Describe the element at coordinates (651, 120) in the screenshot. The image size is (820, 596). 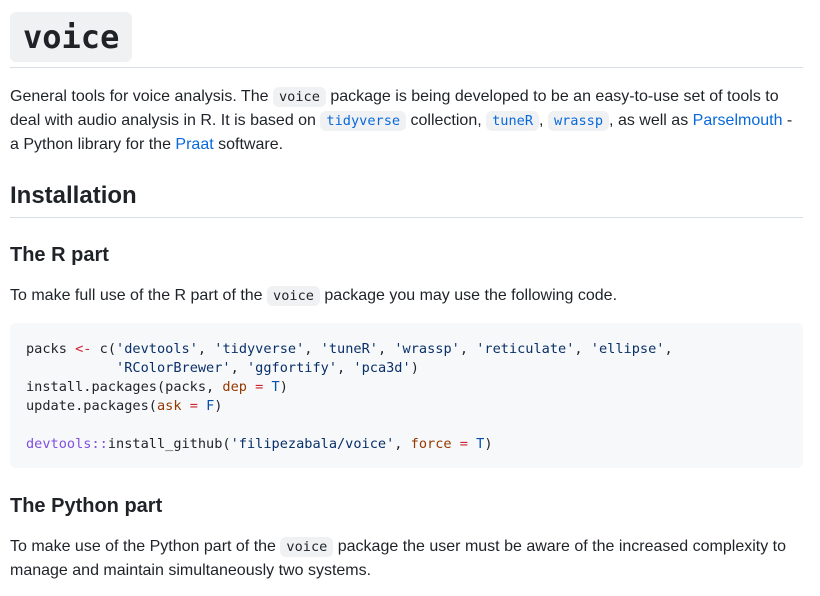
I see `intro-text: , as well as` at that location.